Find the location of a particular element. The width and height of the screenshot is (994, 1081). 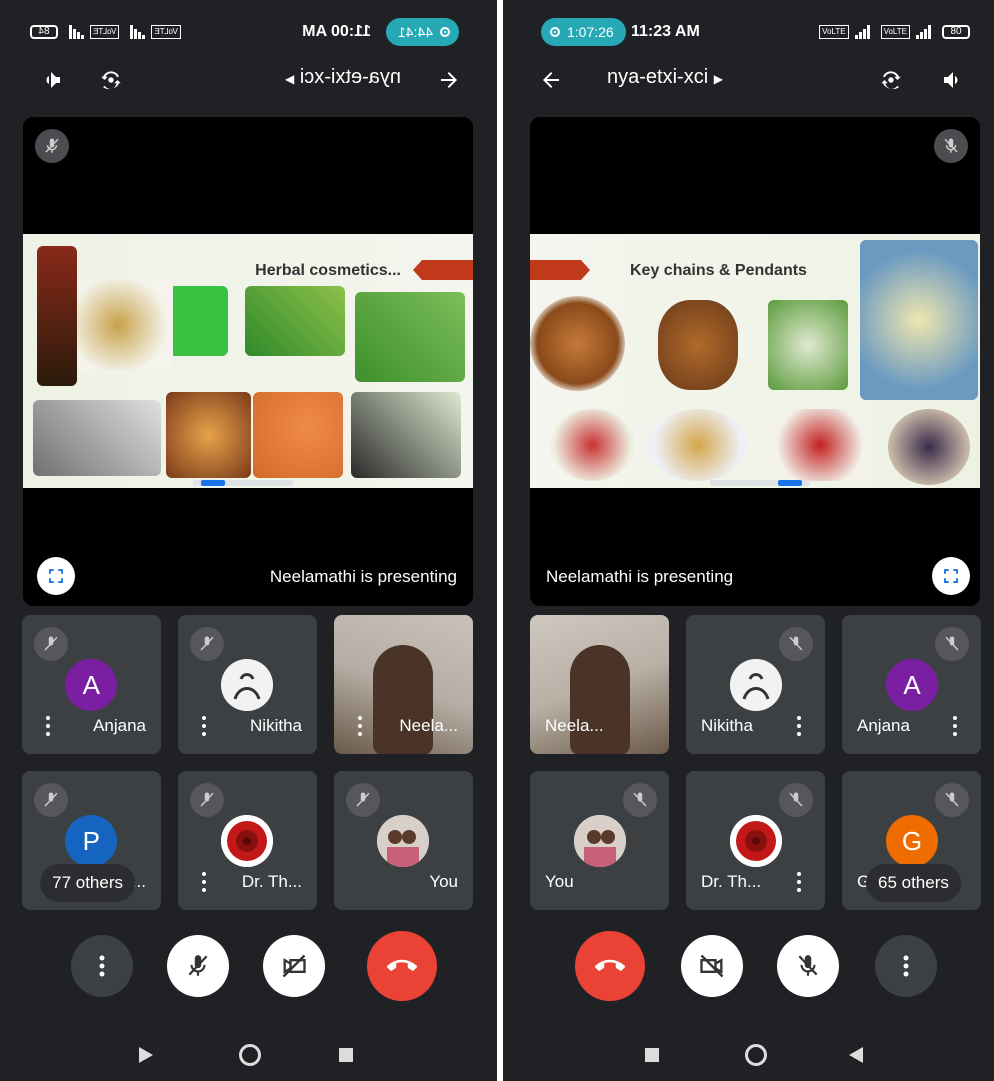

recording-timer-pill: 44:41 is located at coordinates (422, 32).